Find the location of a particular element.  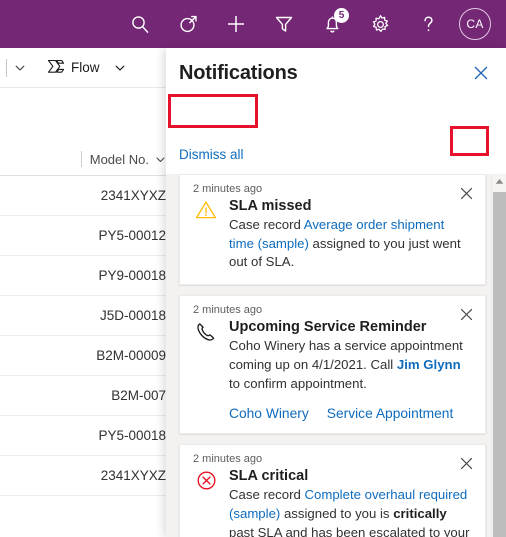

notifications-panel-header: Notifications is located at coordinates (336, 71).